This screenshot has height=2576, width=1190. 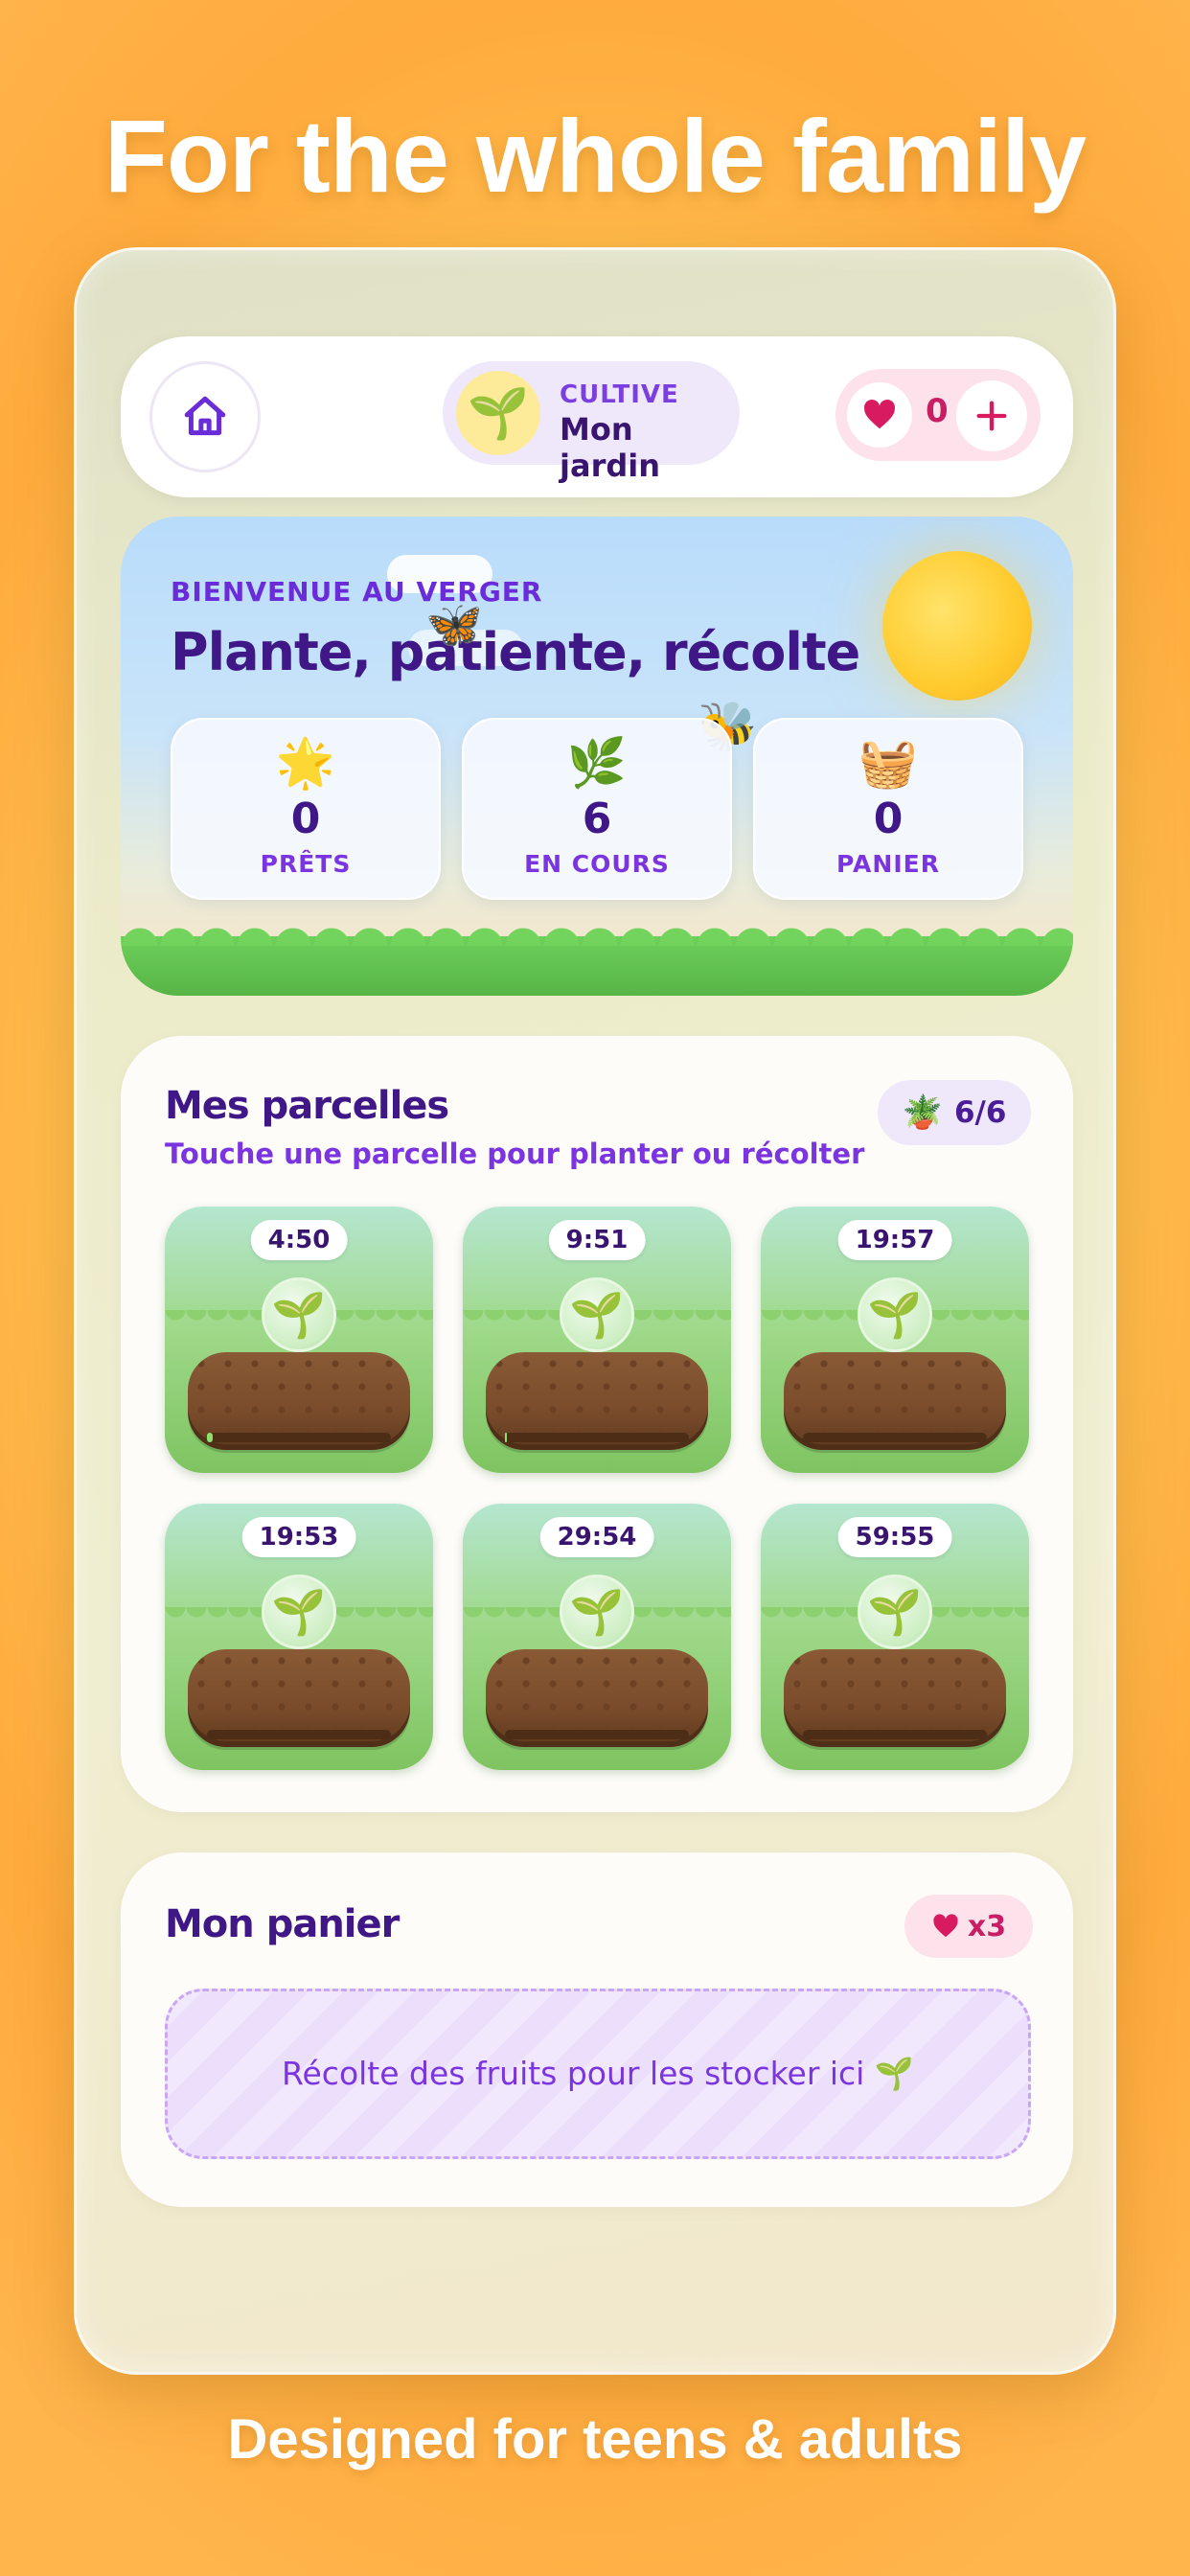 I want to click on add-hearts-button, so click(x=991, y=415).